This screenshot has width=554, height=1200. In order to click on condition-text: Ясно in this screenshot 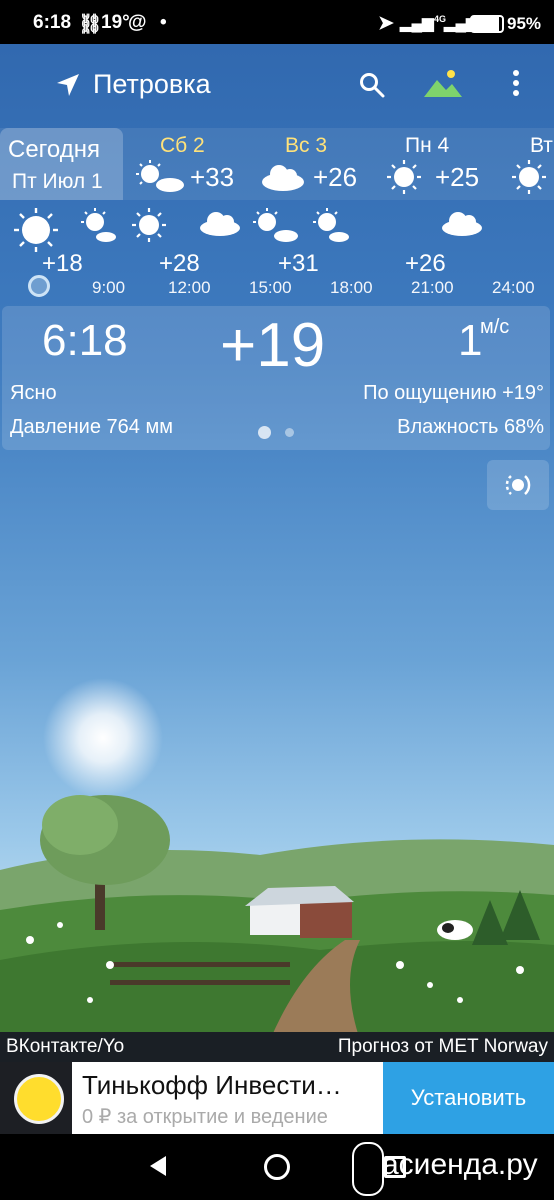, I will do `click(33, 393)`.